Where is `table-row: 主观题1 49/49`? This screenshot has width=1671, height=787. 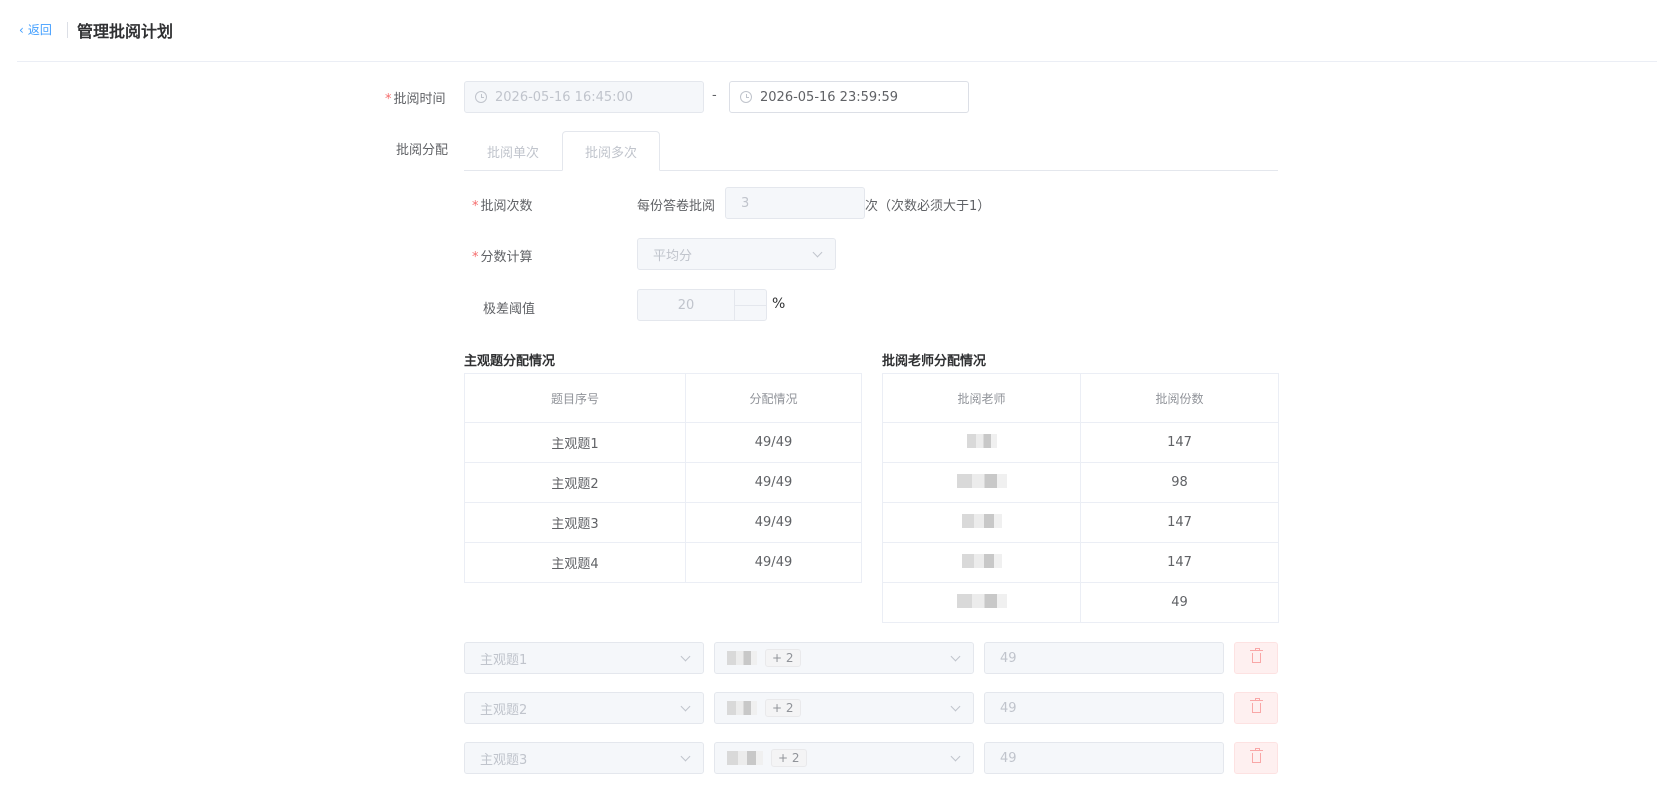 table-row: 主观题1 49/49 is located at coordinates (663, 442).